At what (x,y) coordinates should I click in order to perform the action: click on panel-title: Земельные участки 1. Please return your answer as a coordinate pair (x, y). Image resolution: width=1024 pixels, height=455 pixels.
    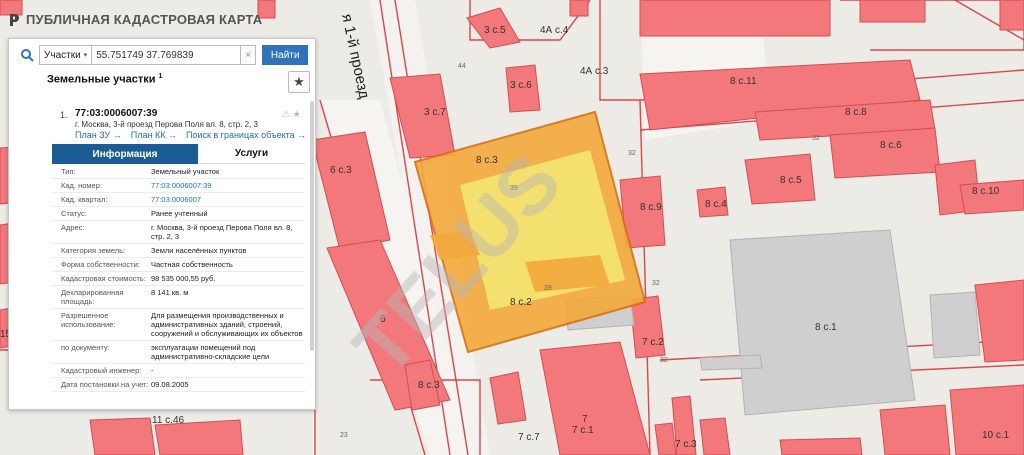
    Looking at the image, I should click on (104, 79).